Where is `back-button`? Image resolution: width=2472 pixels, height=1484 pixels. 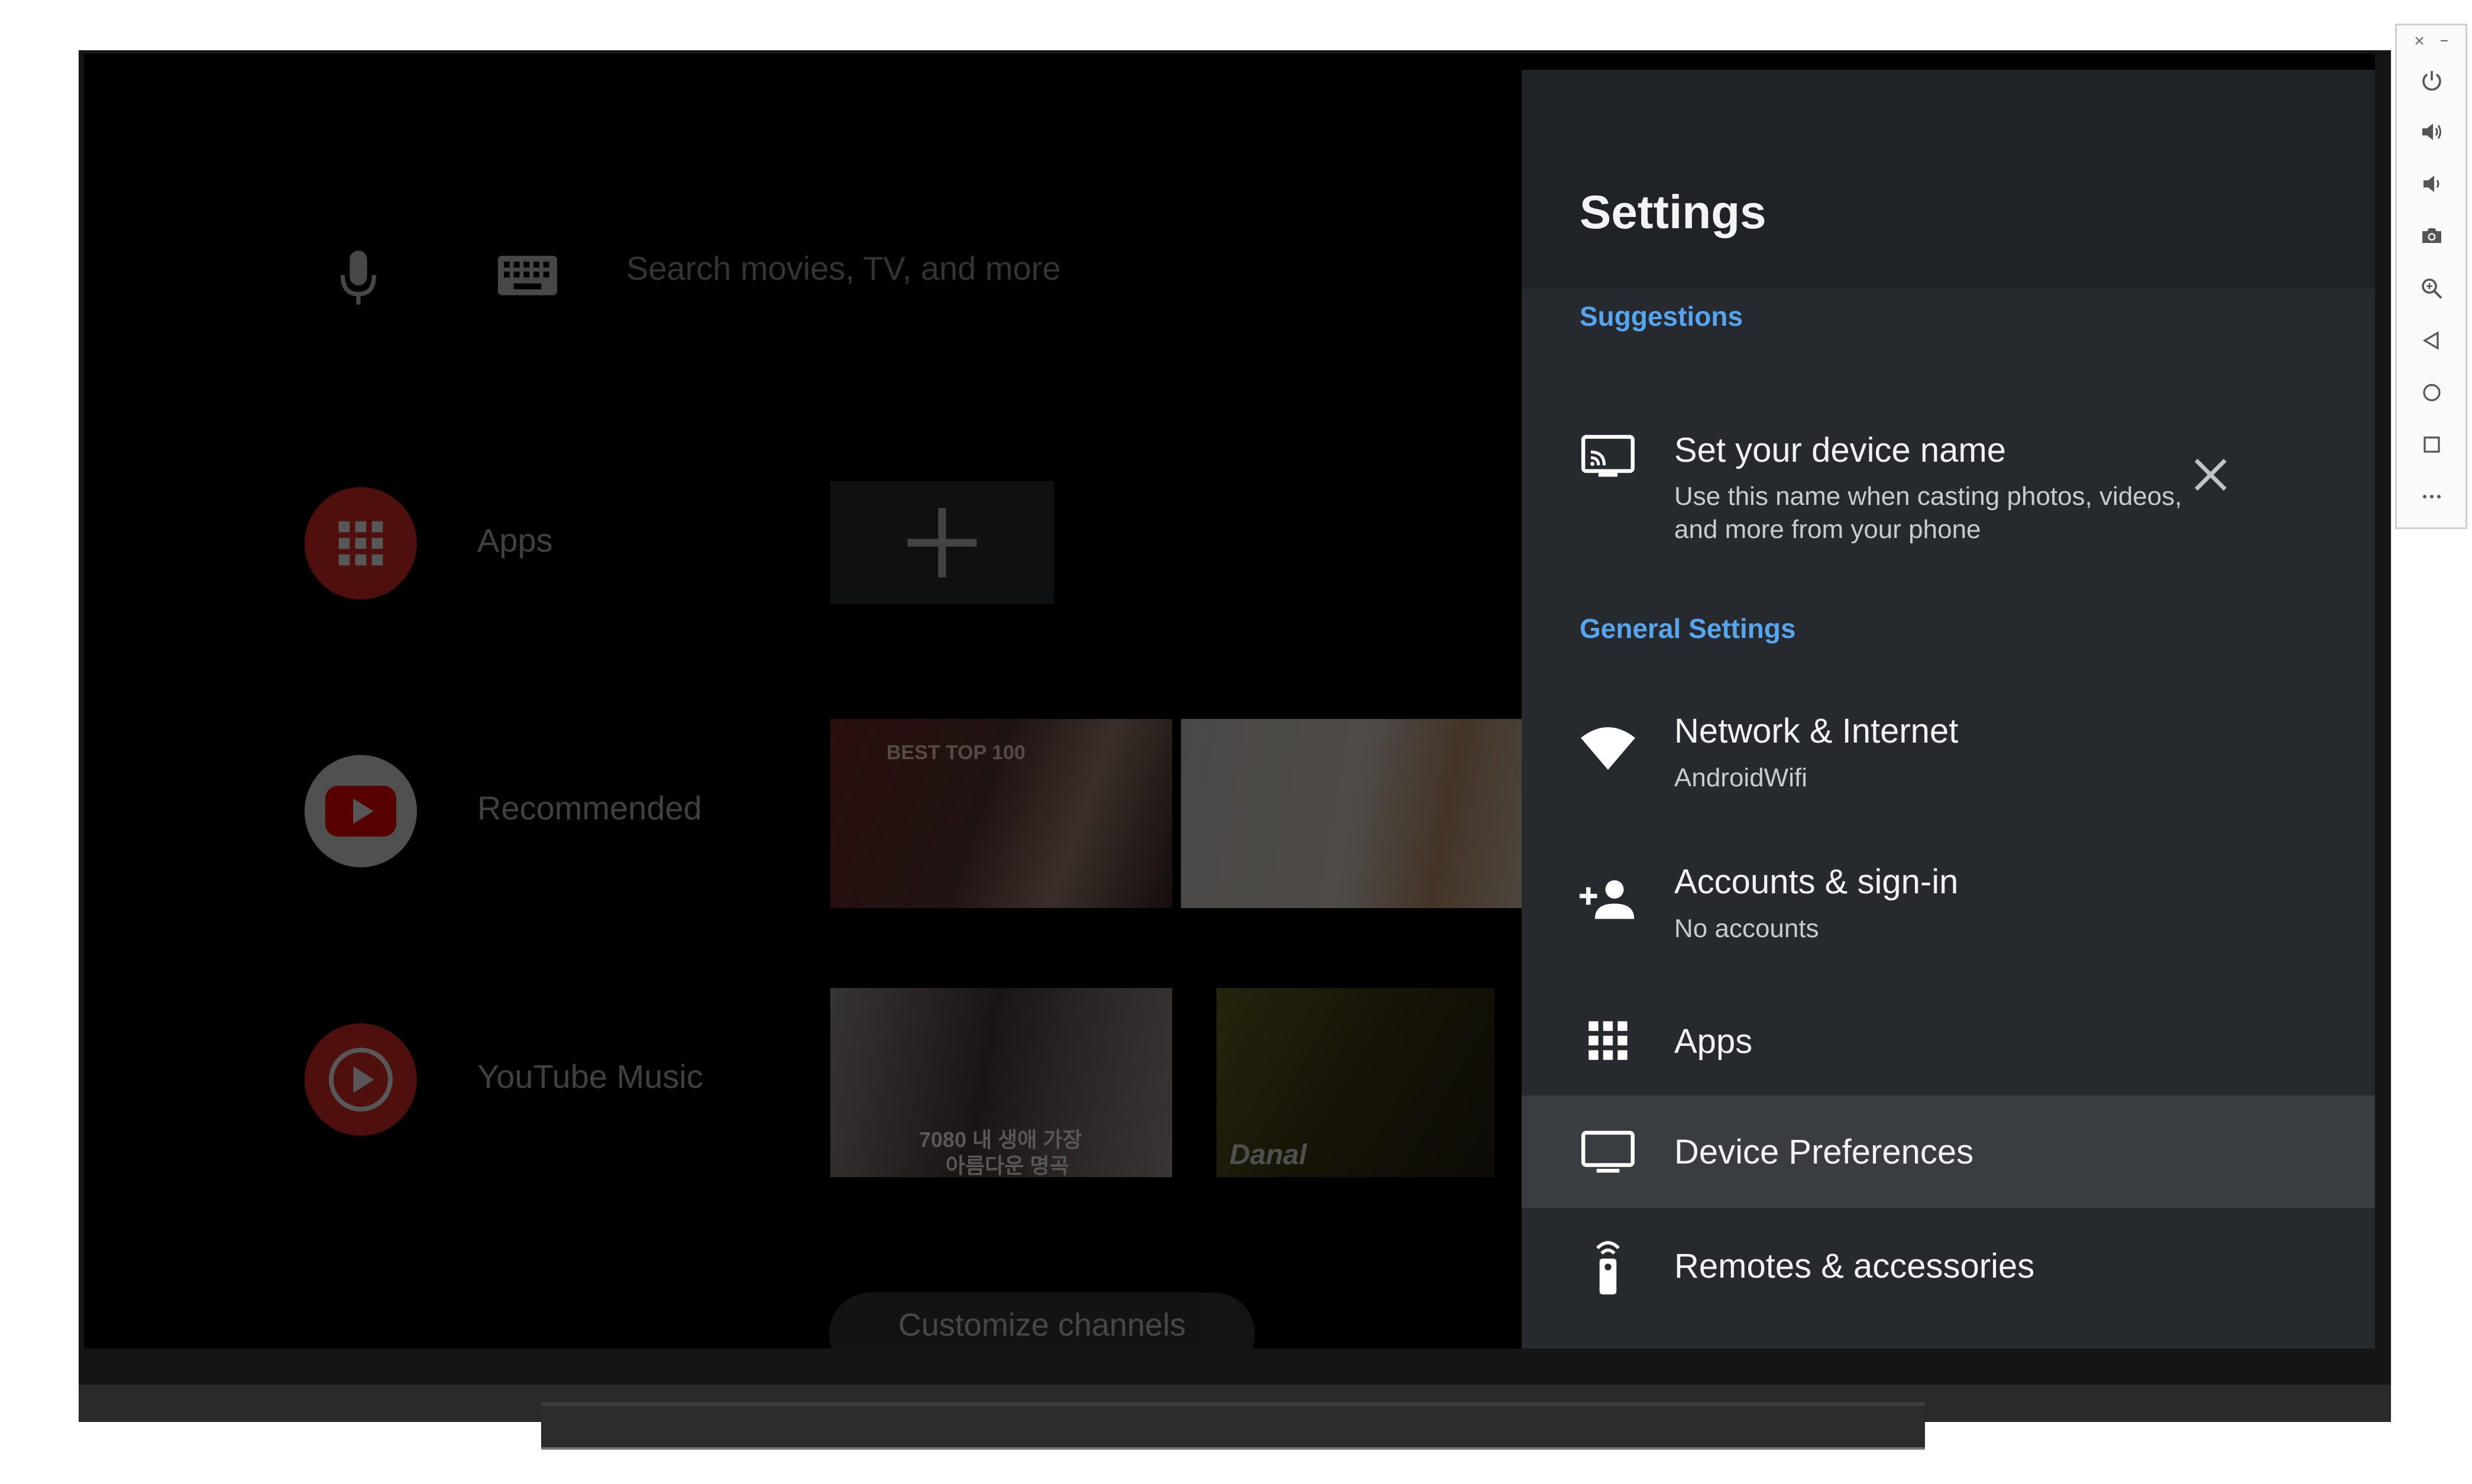 back-button is located at coordinates (2432, 340).